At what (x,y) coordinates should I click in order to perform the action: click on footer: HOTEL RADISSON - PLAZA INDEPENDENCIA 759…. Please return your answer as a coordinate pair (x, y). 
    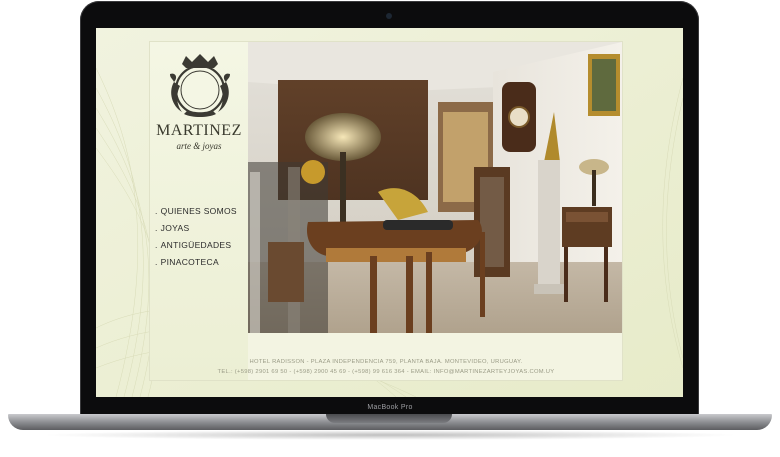
    Looking at the image, I should click on (386, 367).